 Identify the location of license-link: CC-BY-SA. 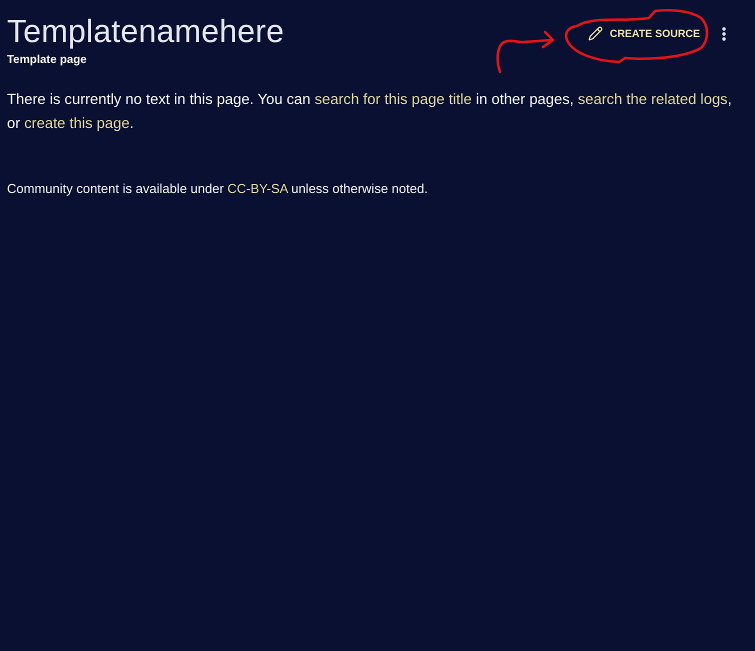
(257, 188).